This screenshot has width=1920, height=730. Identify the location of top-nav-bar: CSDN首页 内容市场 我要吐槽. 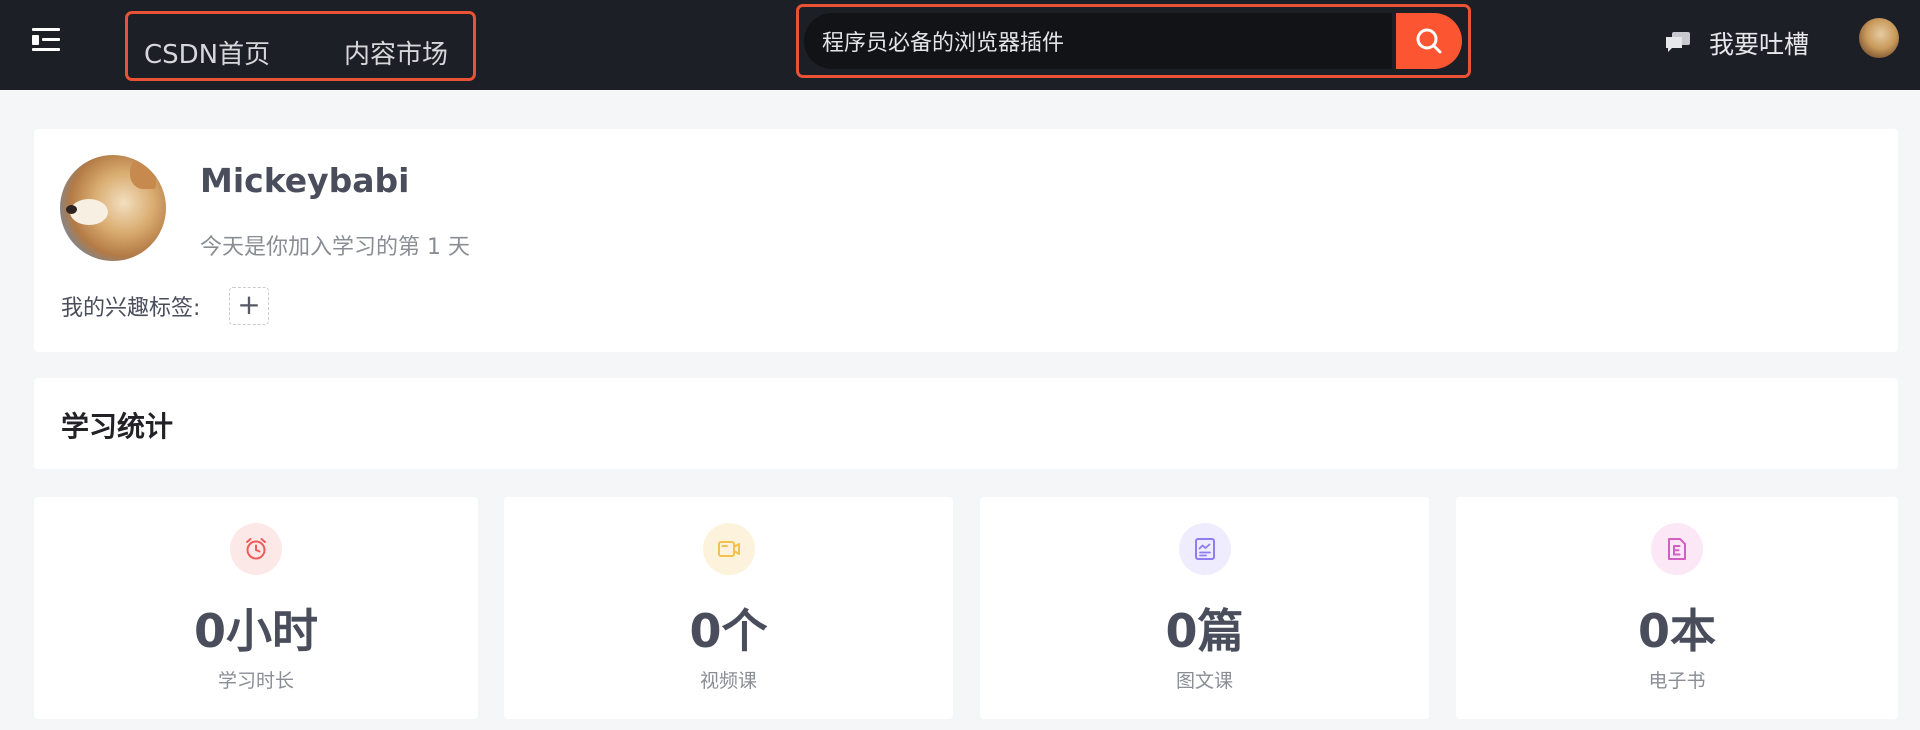
(960, 45).